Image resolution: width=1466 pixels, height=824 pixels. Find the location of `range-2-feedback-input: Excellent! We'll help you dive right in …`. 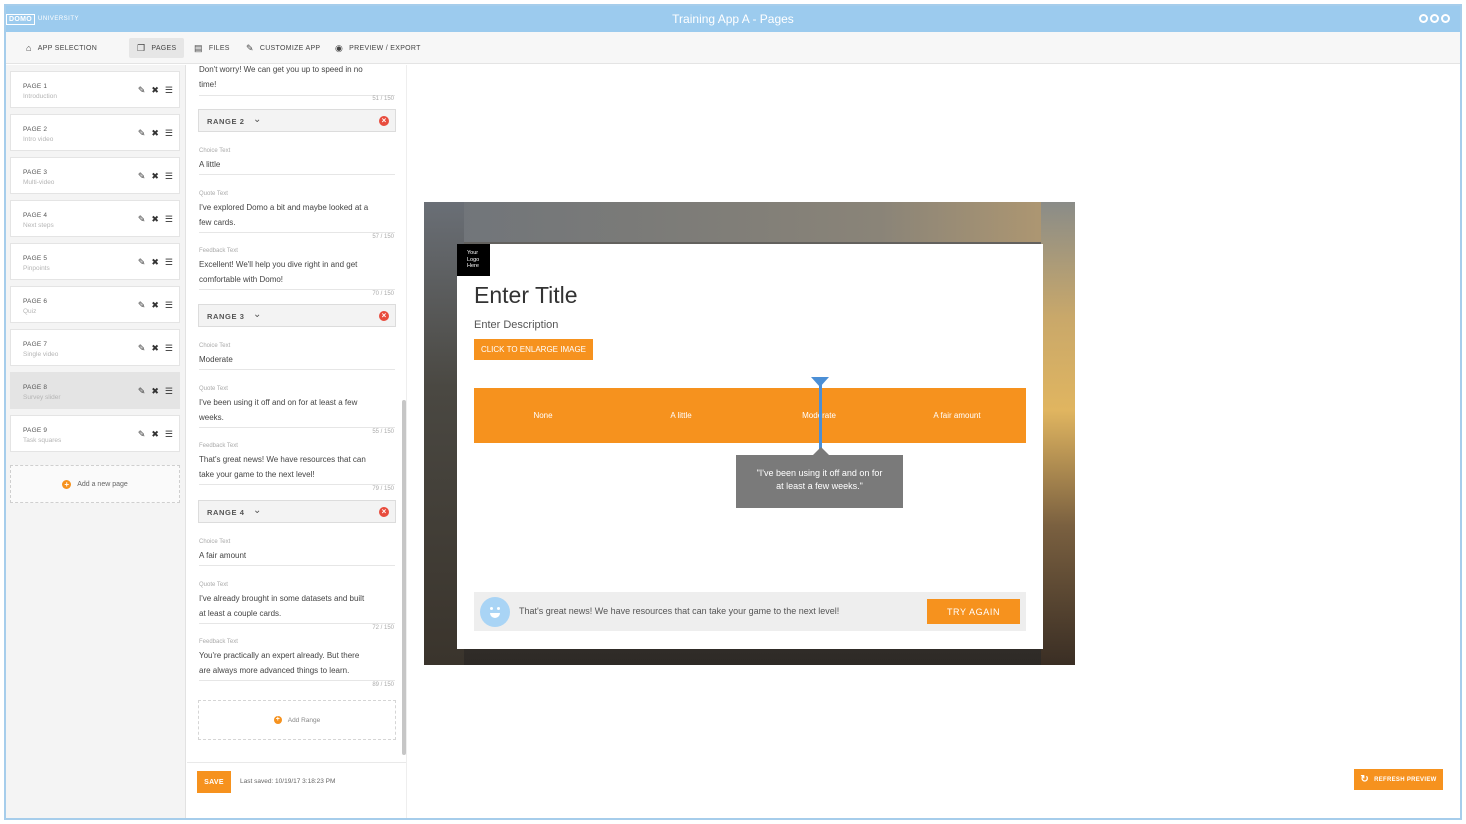

range-2-feedback-input: Excellent! We'll help you dive right in … is located at coordinates (297, 273).